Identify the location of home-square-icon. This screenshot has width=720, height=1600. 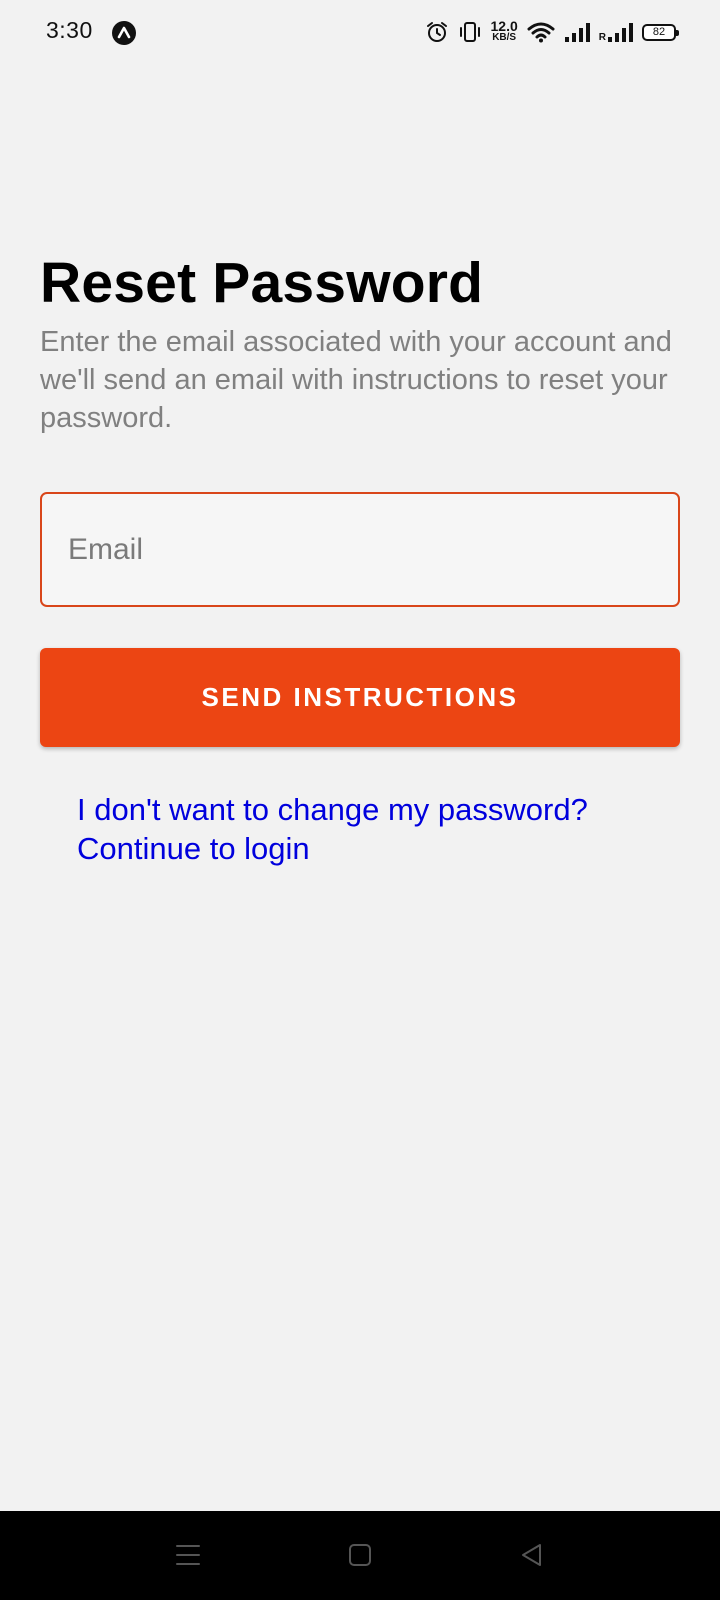
(360, 1555).